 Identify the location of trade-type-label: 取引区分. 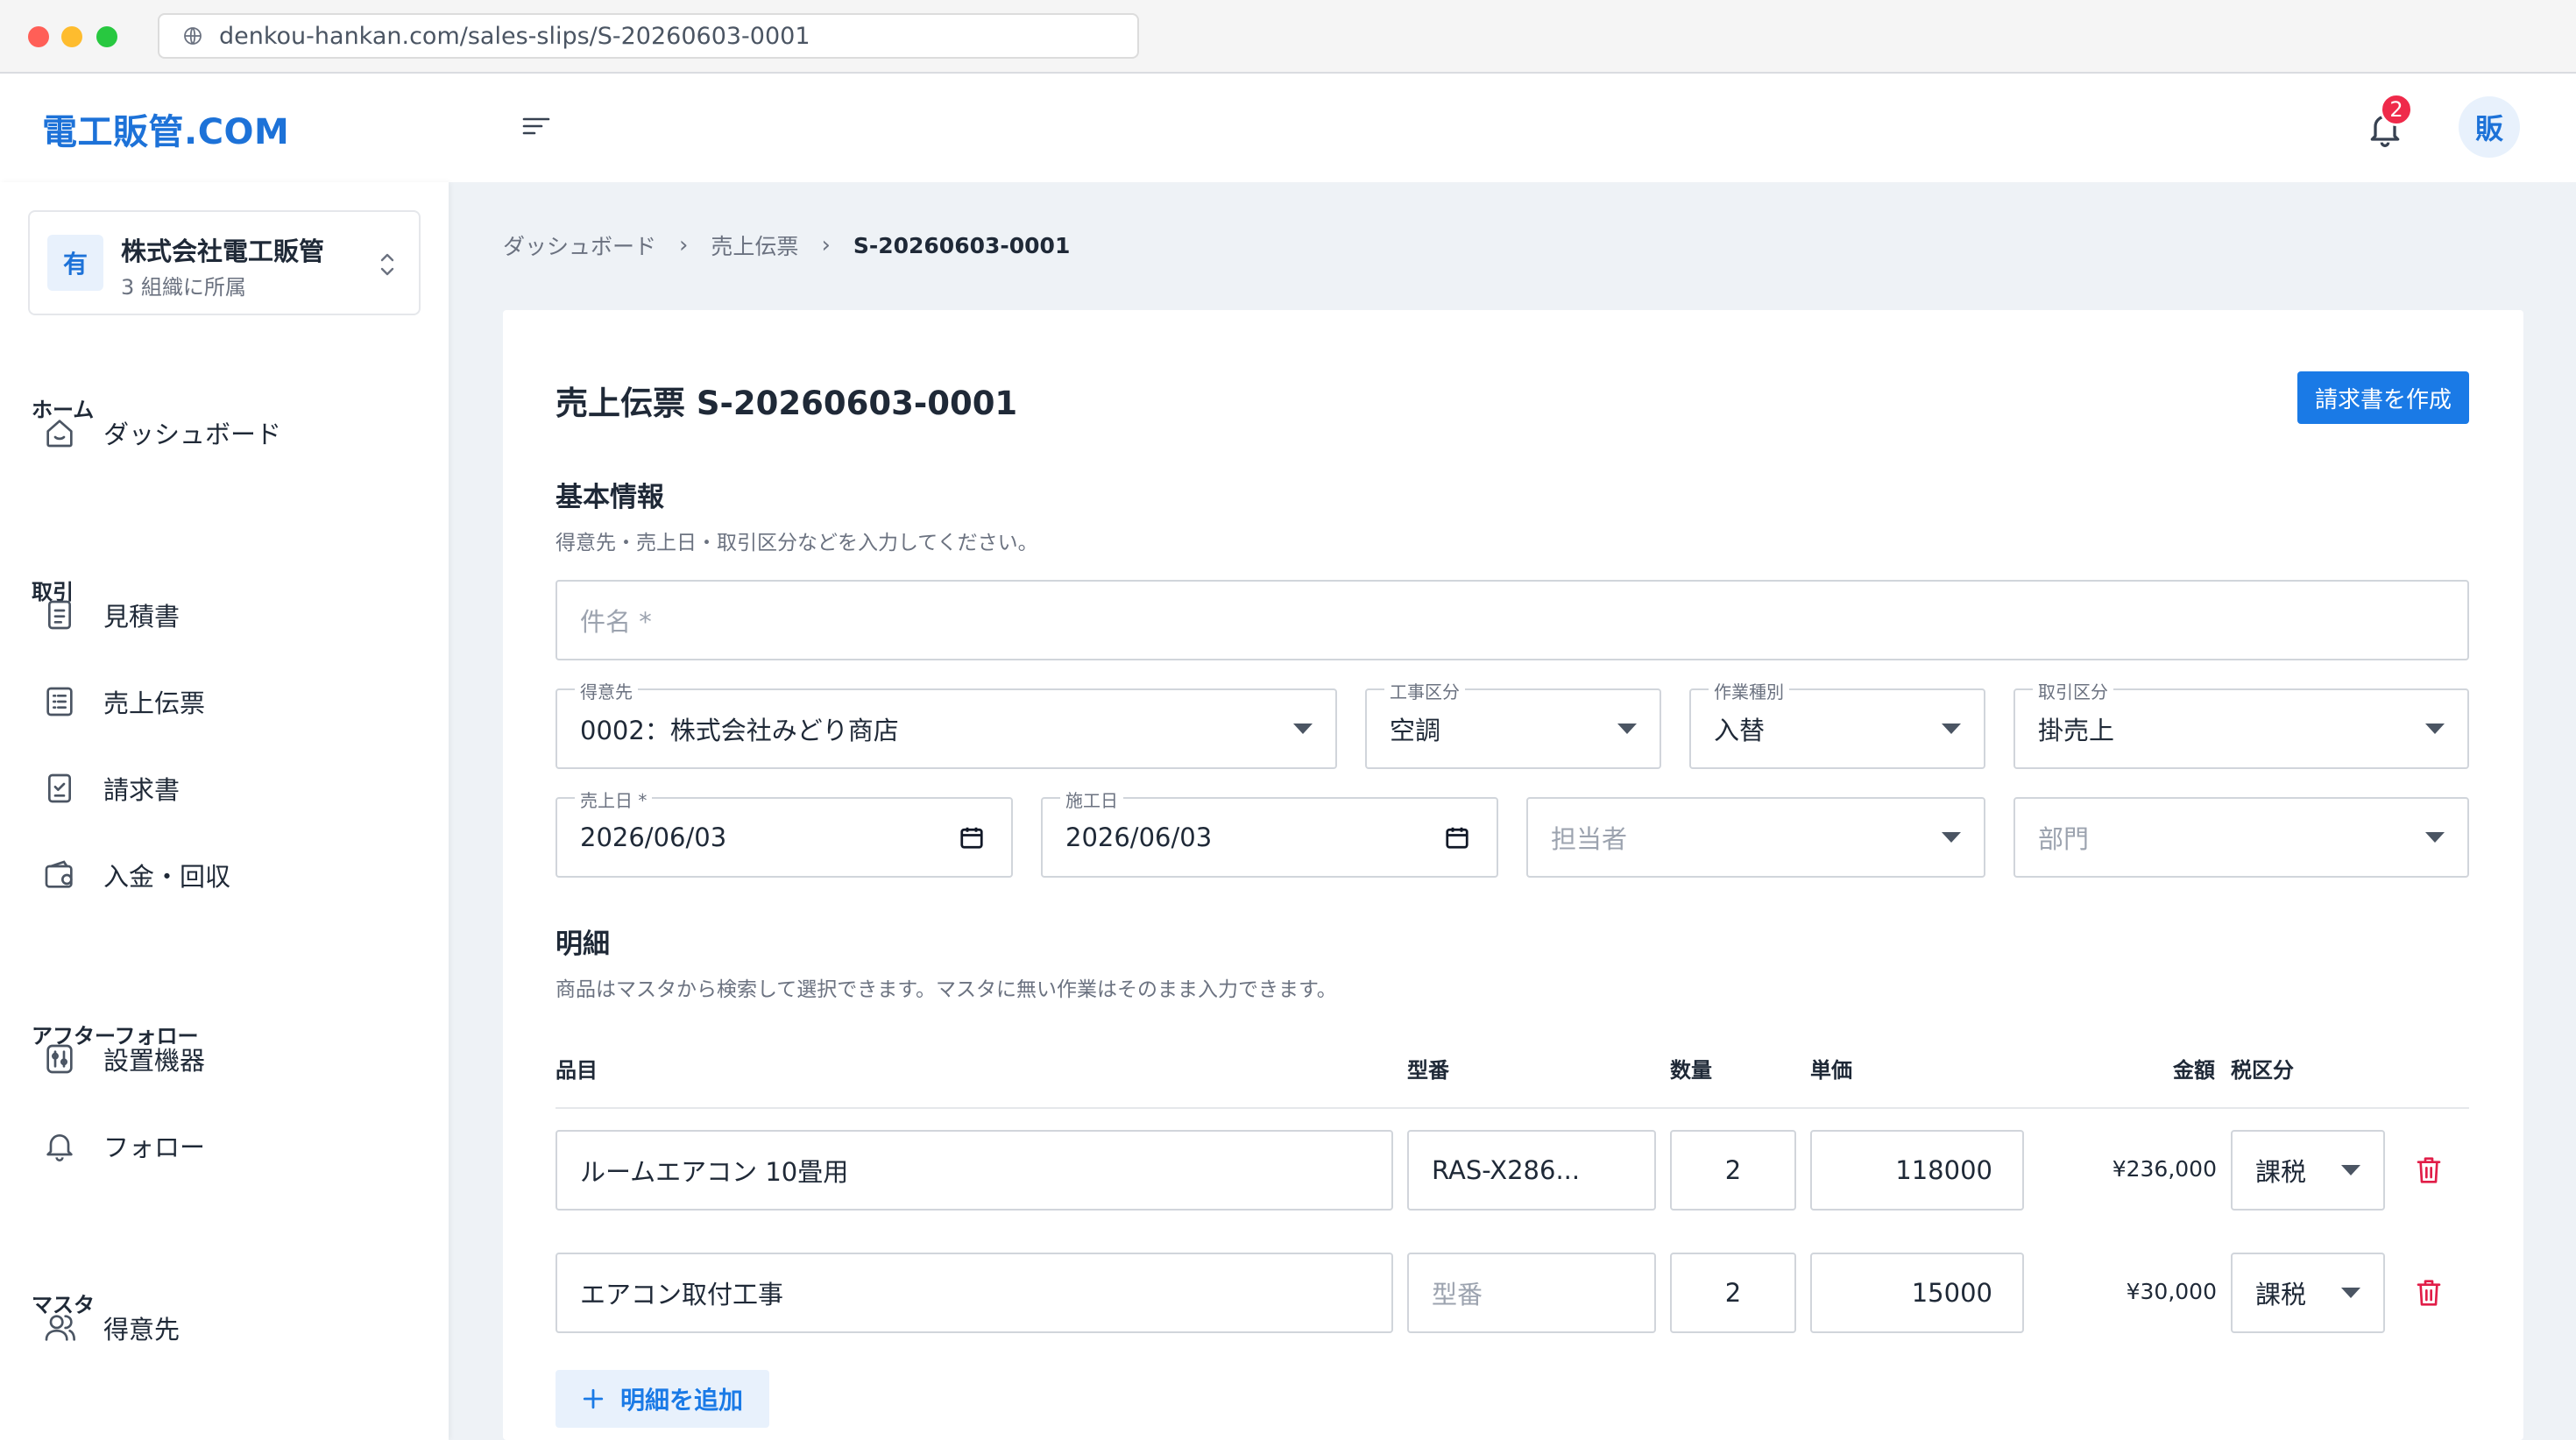
(2073, 690).